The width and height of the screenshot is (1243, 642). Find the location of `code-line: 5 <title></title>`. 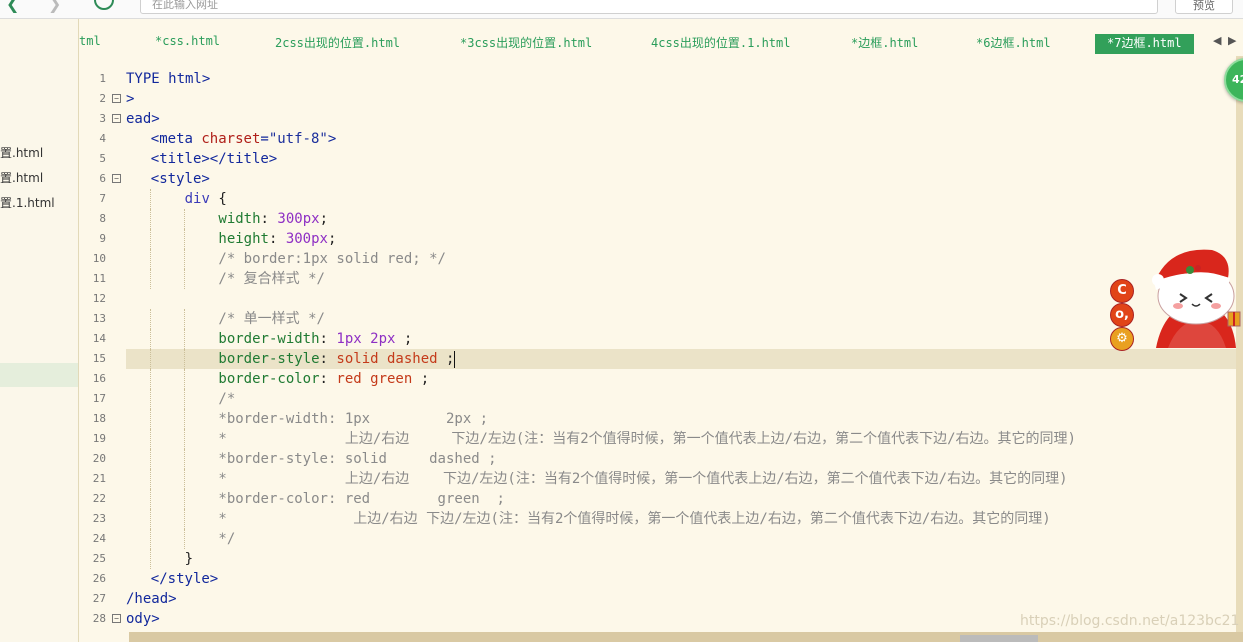

code-line: 5 <title></title> is located at coordinates (661, 159).